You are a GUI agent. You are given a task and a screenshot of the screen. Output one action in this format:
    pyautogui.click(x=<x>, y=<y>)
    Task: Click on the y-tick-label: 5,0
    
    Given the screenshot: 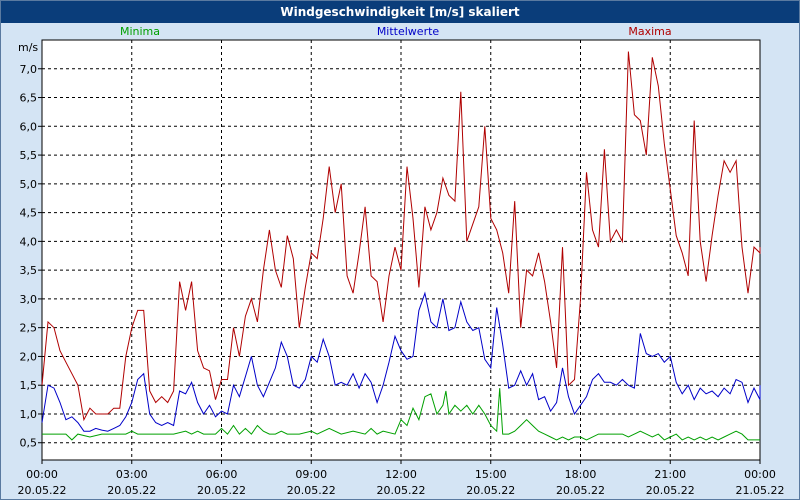 What is the action you would take?
    pyautogui.click(x=29, y=184)
    